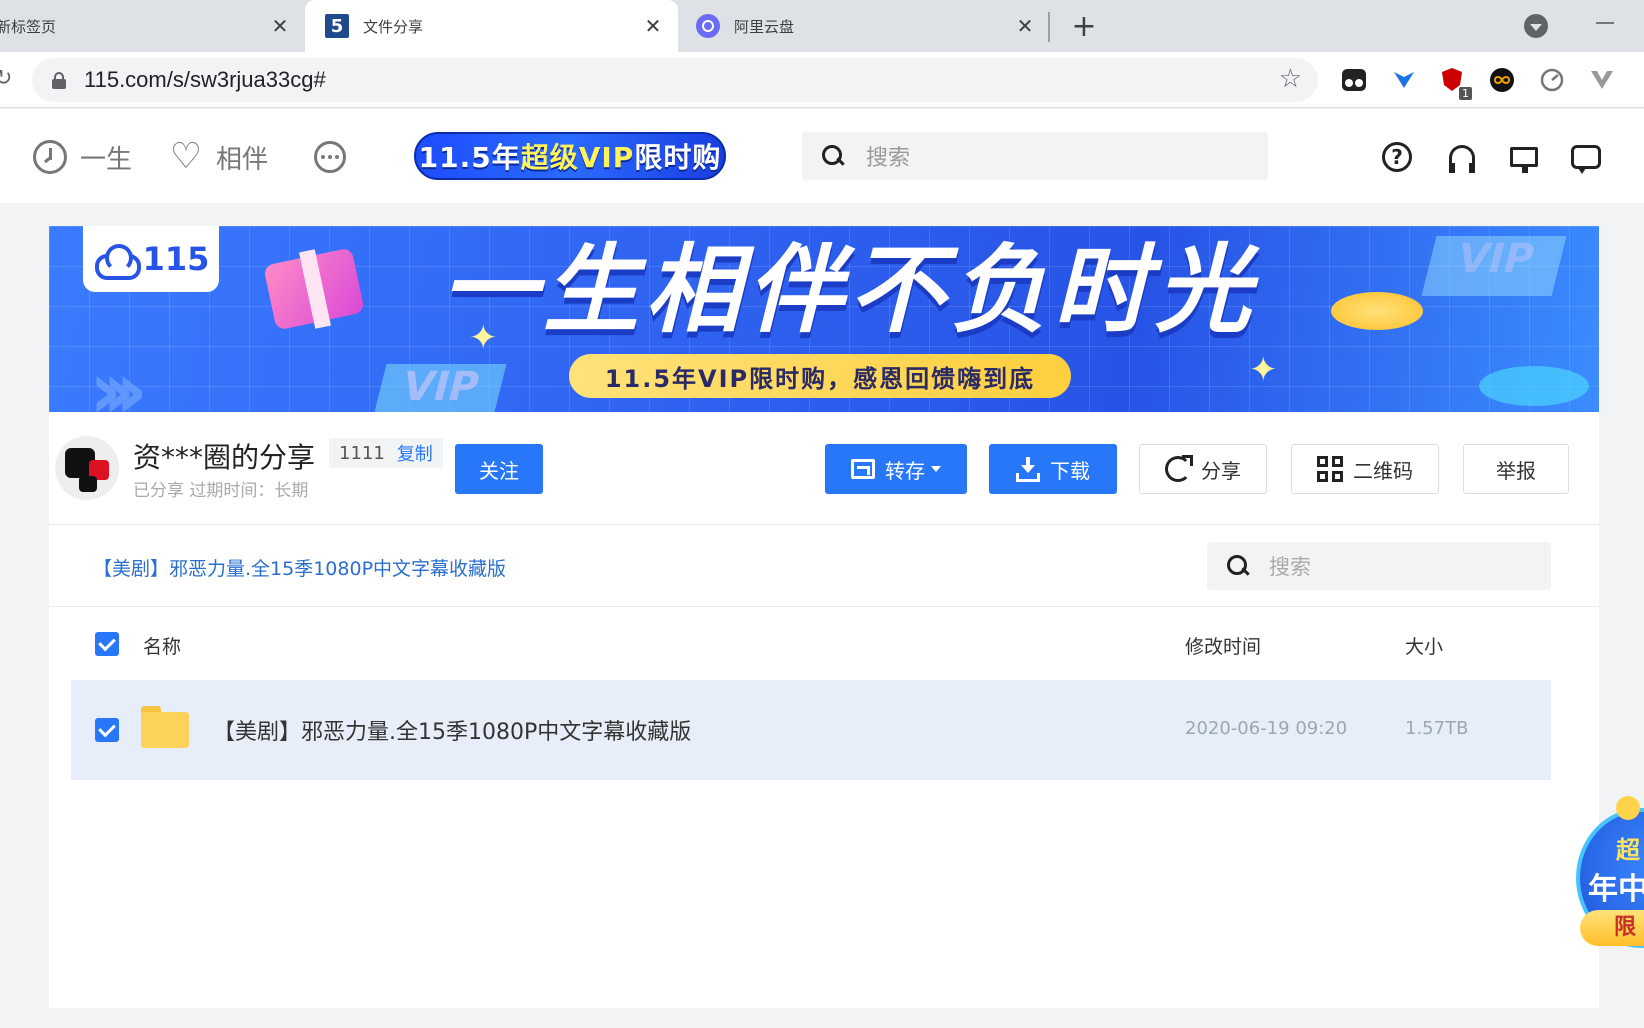 The height and width of the screenshot is (1028, 1644). Describe the element at coordinates (59, 80) in the screenshot. I see `lock-icon` at that location.